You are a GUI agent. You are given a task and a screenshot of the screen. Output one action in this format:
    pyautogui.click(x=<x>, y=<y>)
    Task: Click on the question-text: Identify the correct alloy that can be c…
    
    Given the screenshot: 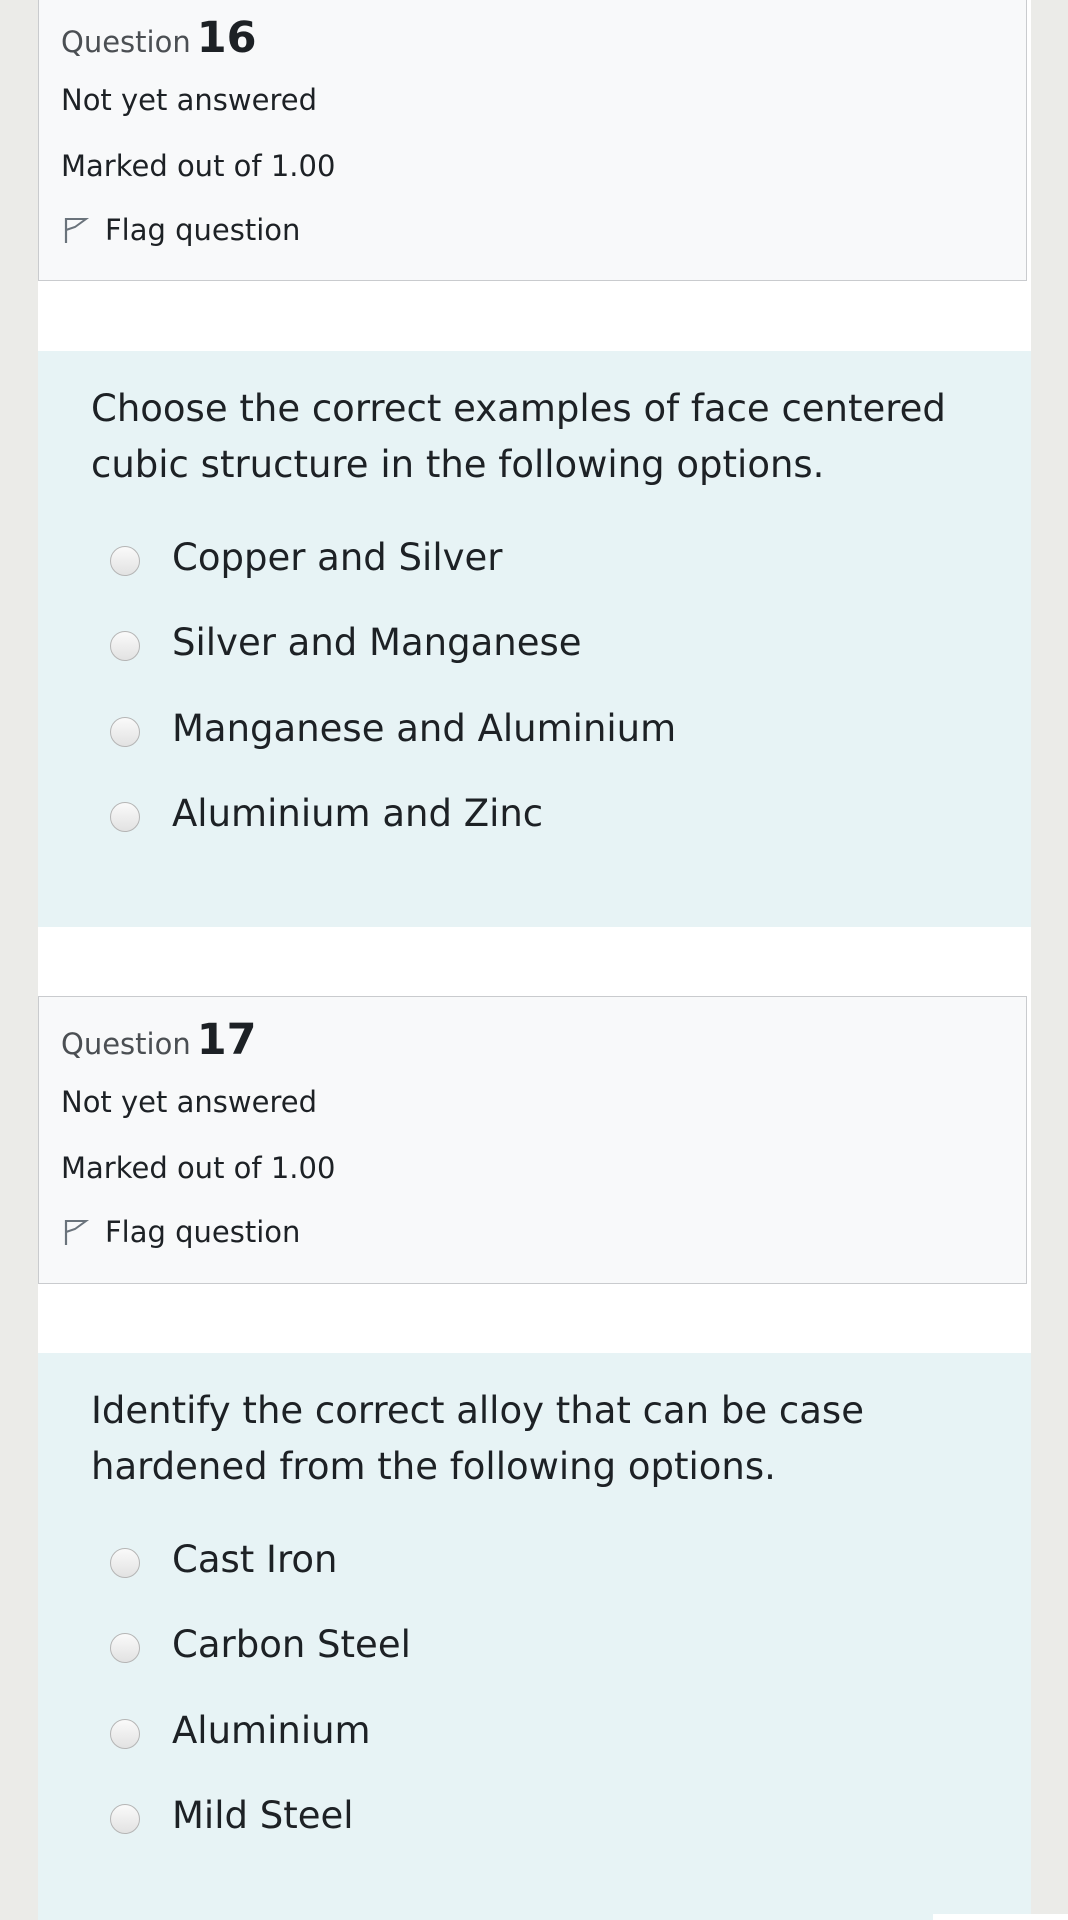 What is the action you would take?
    pyautogui.click(x=477, y=1438)
    